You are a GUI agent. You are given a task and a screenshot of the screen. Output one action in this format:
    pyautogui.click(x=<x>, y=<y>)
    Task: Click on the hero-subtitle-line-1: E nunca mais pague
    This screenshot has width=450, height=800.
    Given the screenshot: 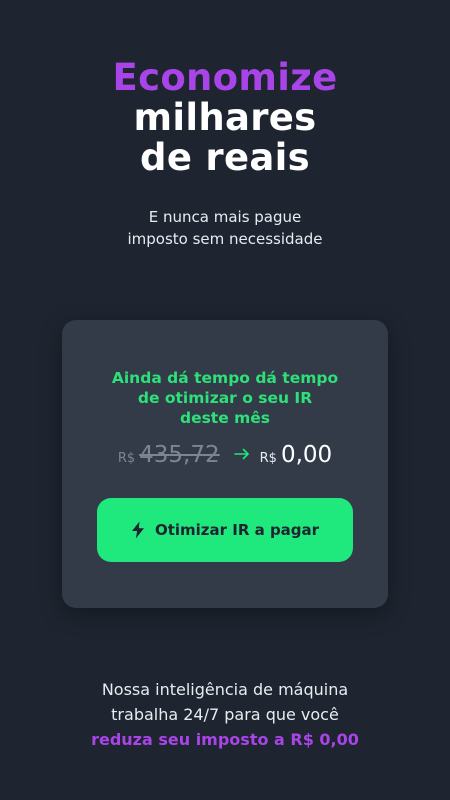 What is the action you would take?
    pyautogui.click(x=225, y=217)
    